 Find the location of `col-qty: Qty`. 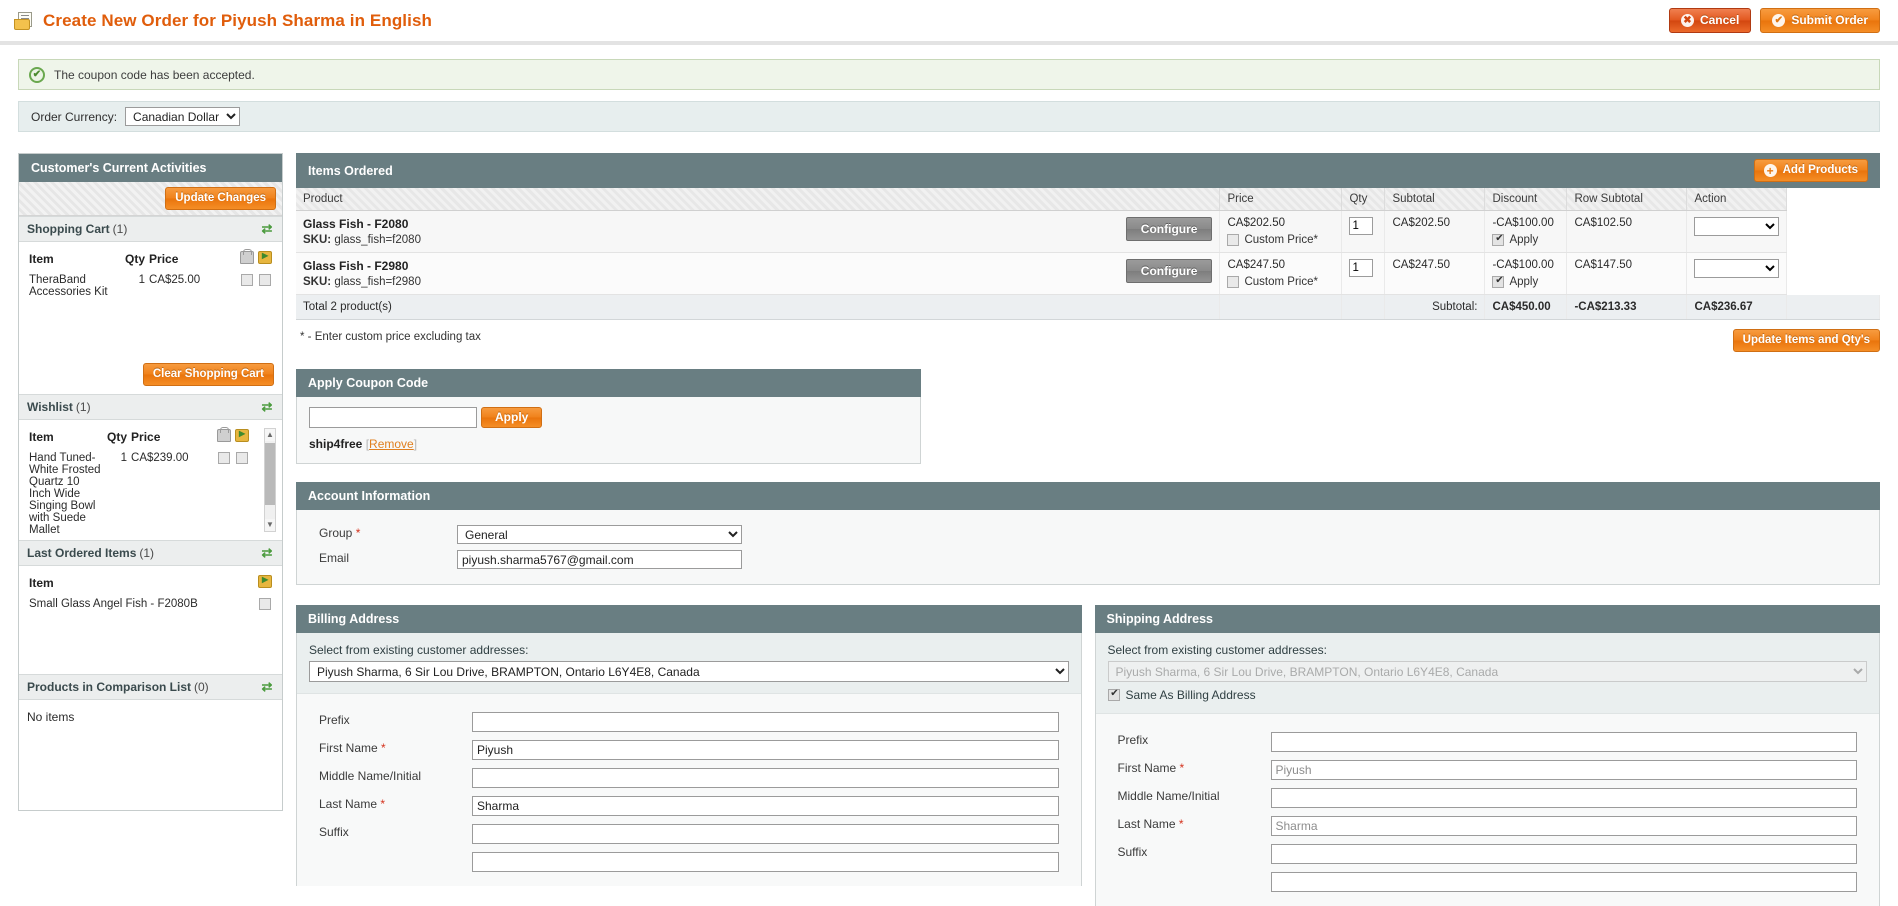

col-qty: Qty is located at coordinates (135, 259).